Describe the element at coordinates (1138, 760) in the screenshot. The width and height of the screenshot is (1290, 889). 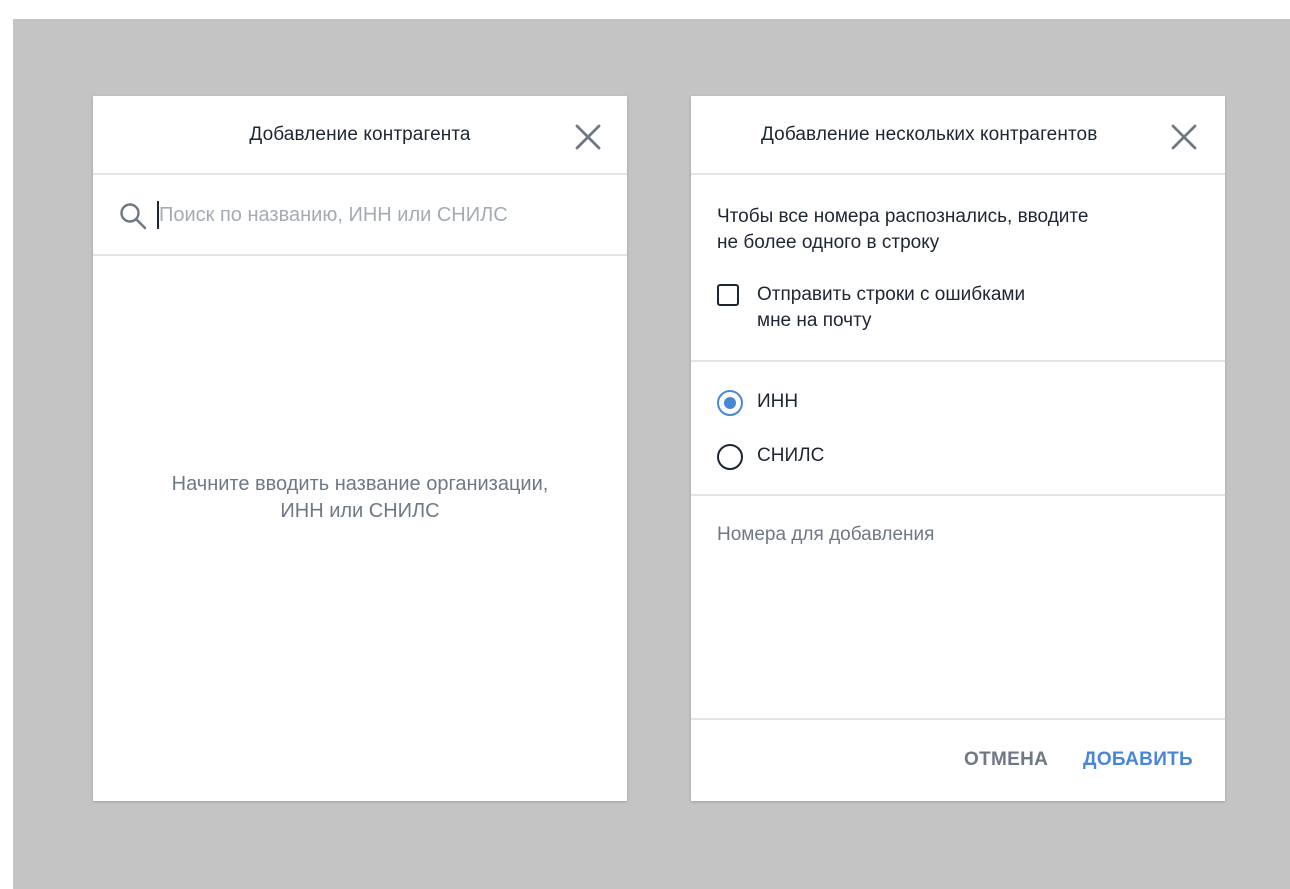
I see `add-button: ДОБАВИТЬ` at that location.